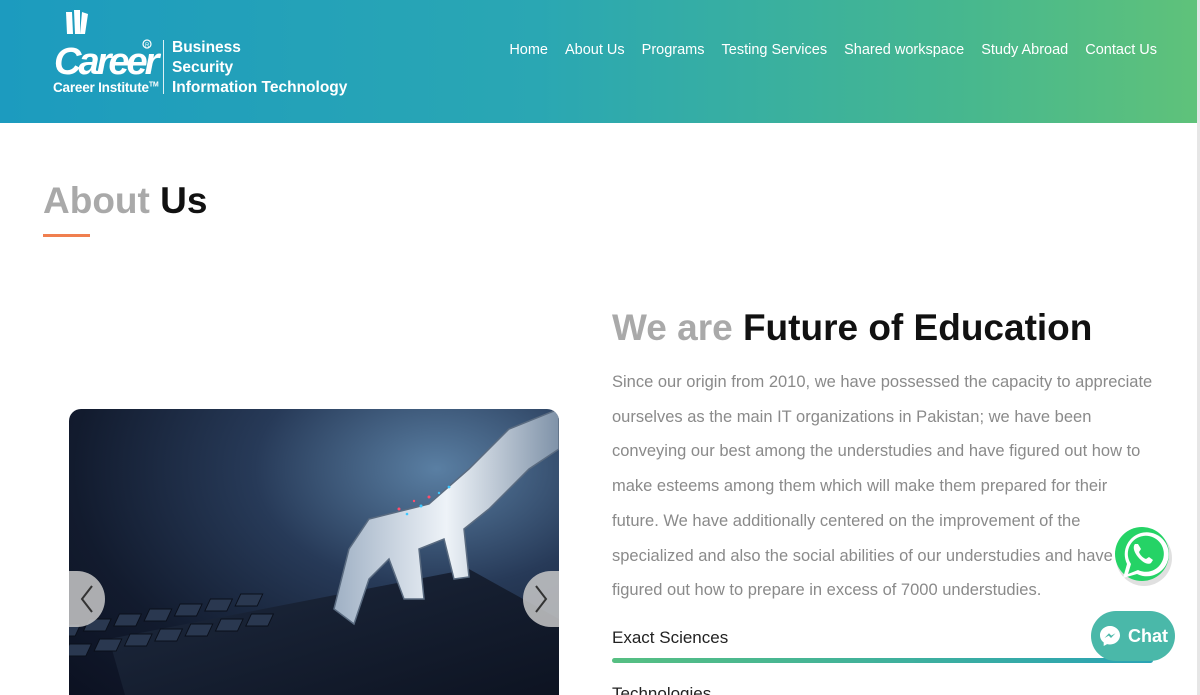 The image size is (1200, 695). What do you see at coordinates (775, 50) in the screenshot?
I see `nav-testing-services: Testing Services` at bounding box center [775, 50].